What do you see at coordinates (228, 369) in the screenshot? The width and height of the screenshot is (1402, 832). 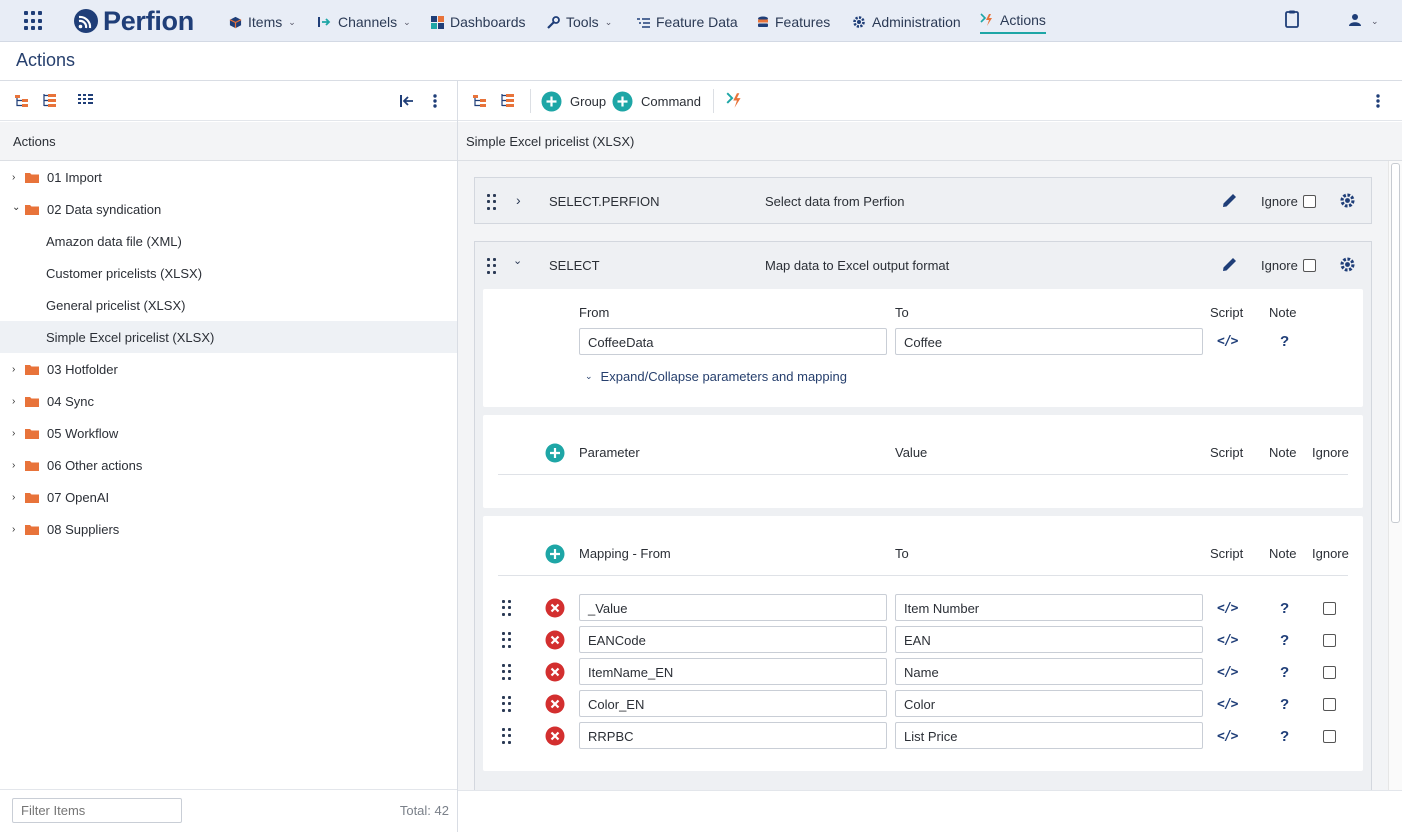 I see `tree-folder-03-hotfolder: › 03 Hotfolder` at bounding box center [228, 369].